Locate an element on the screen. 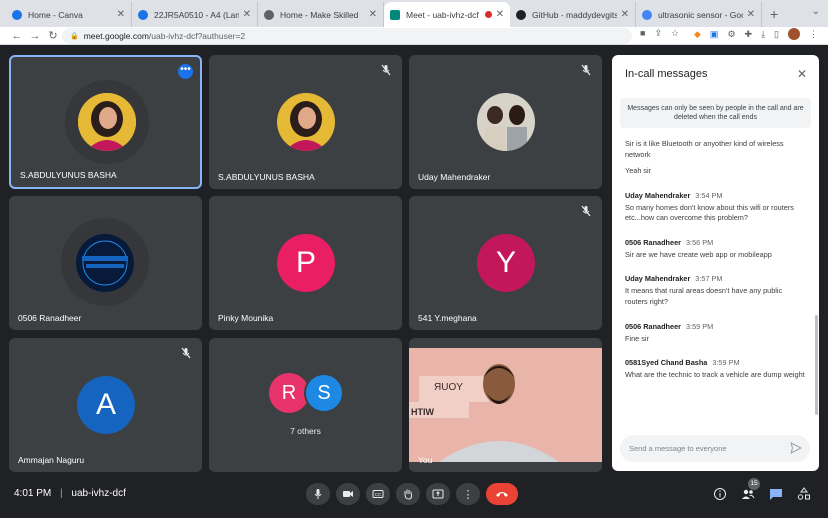 The image size is (828, 518). tab-landscape-doc: 22JR5A0510 - A4 (Landsc ✕ is located at coordinates (195, 14).